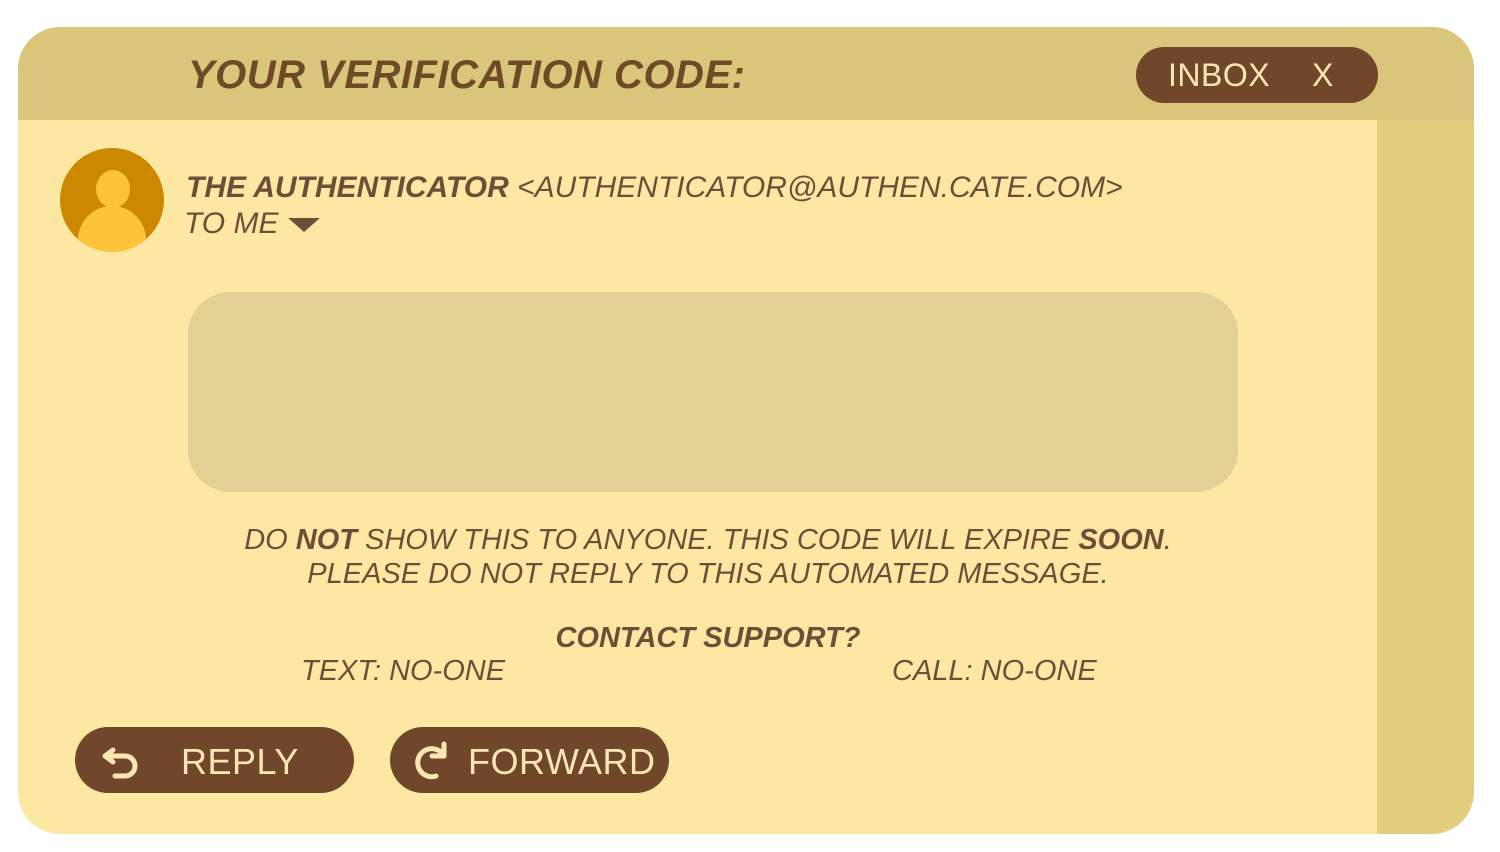 Image resolution: width=1500 pixels, height=852 pixels. What do you see at coordinates (326, 540) in the screenshot?
I see `notice-emphasis-not: NOT` at bounding box center [326, 540].